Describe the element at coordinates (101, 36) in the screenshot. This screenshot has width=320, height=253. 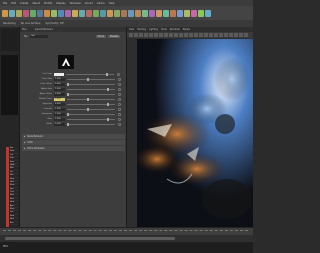
I see `focus-button: Focus` at that location.